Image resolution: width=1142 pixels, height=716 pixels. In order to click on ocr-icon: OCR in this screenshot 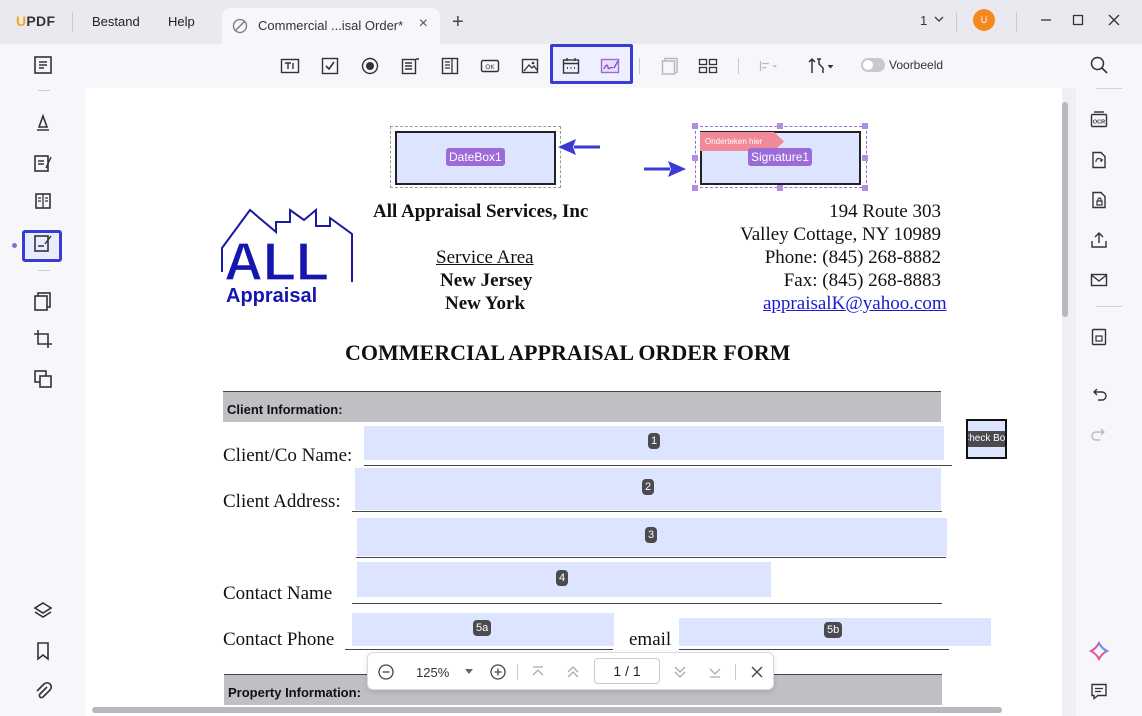, I will do `click(1099, 120)`.